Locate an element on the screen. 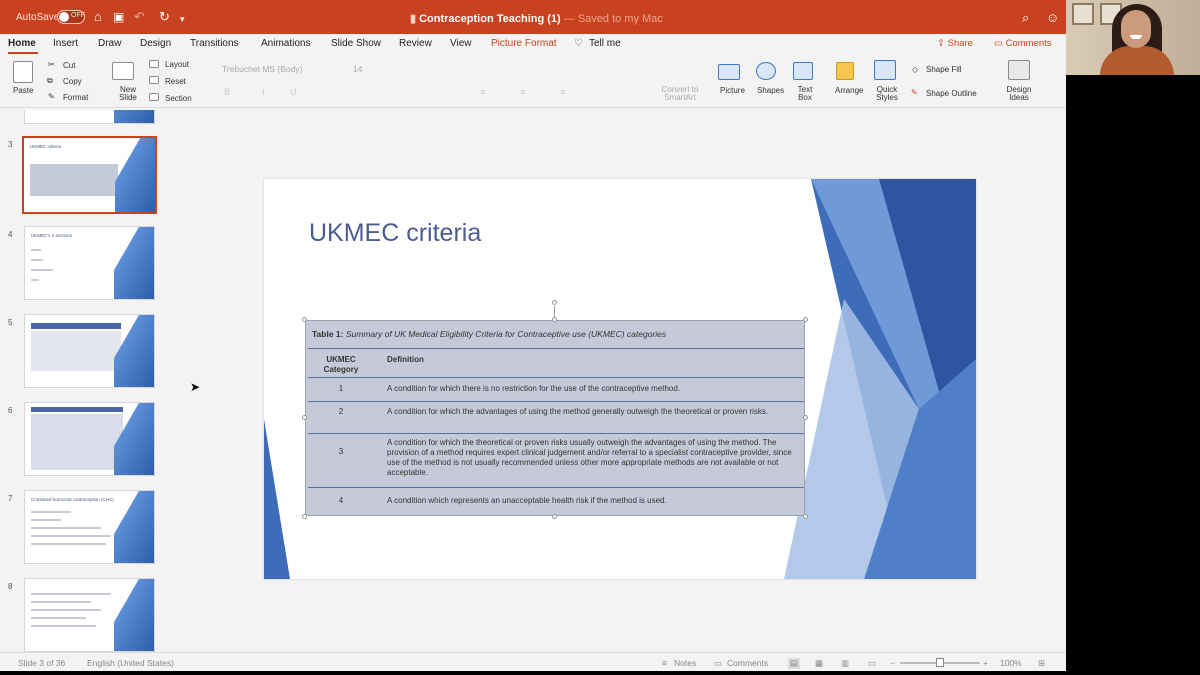  tab-slide-show: Slide Show is located at coordinates (356, 43).